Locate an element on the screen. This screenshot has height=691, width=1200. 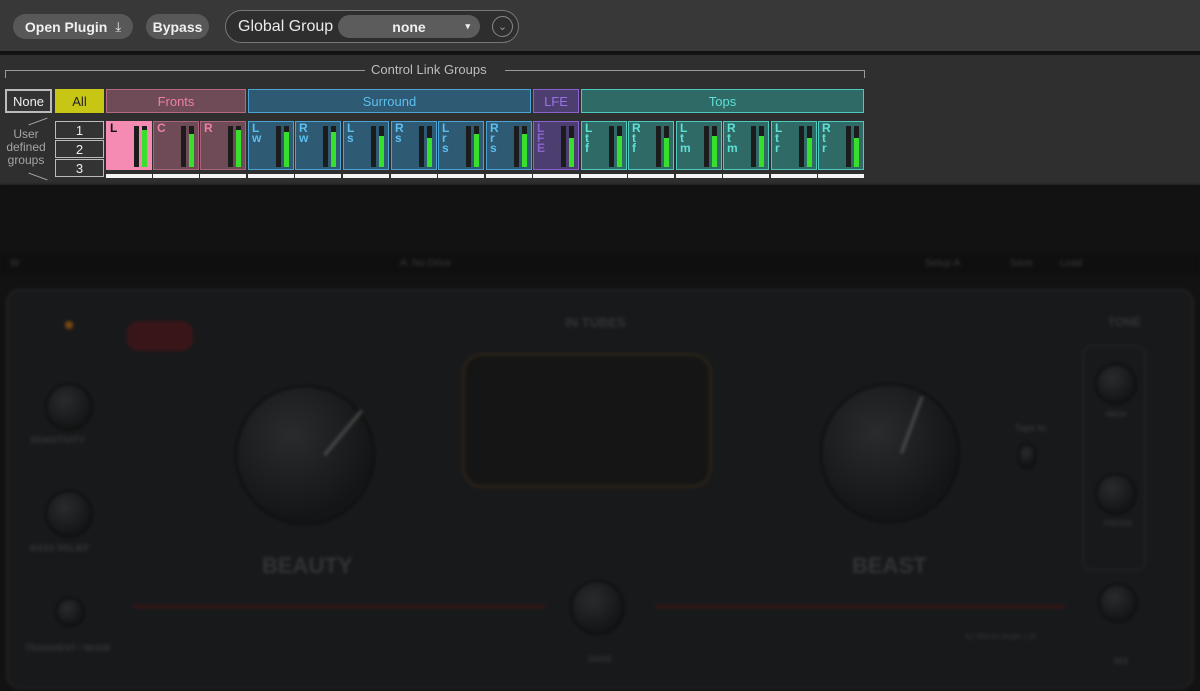
toolbar-load: Load is located at coordinates (1071, 263).